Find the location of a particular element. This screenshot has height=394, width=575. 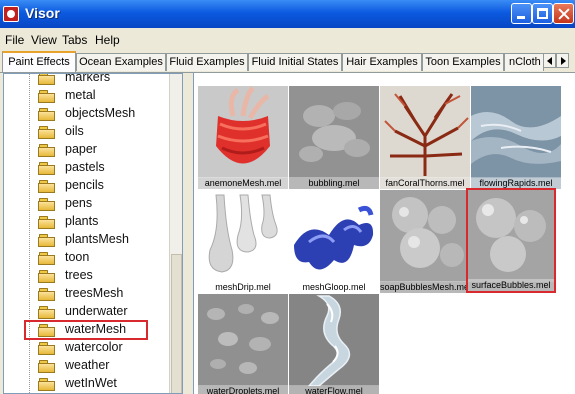

tree-item-treesmesh: treesMesh is located at coordinates (86, 294).